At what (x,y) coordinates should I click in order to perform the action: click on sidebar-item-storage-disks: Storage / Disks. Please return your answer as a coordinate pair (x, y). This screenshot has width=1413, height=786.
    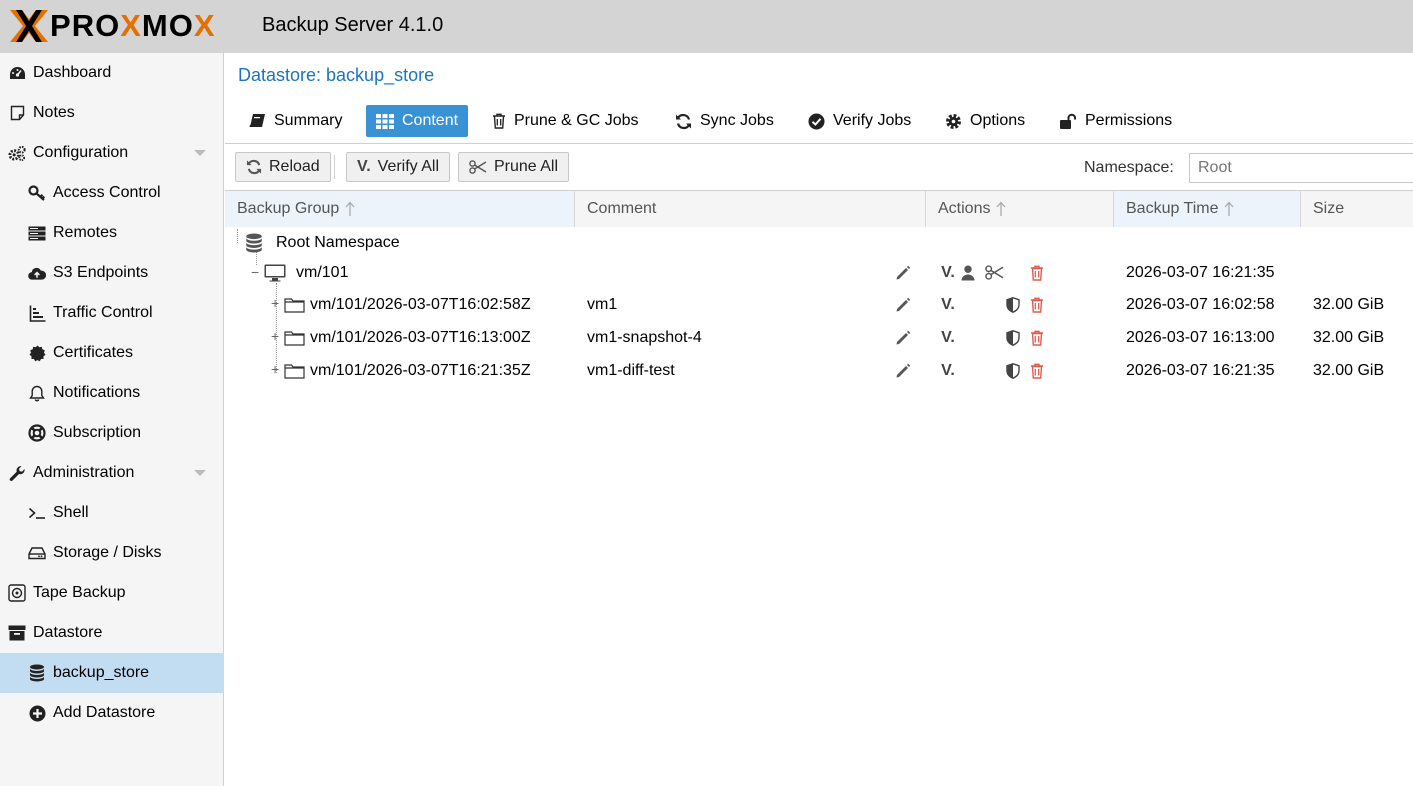
    Looking at the image, I should click on (112, 553).